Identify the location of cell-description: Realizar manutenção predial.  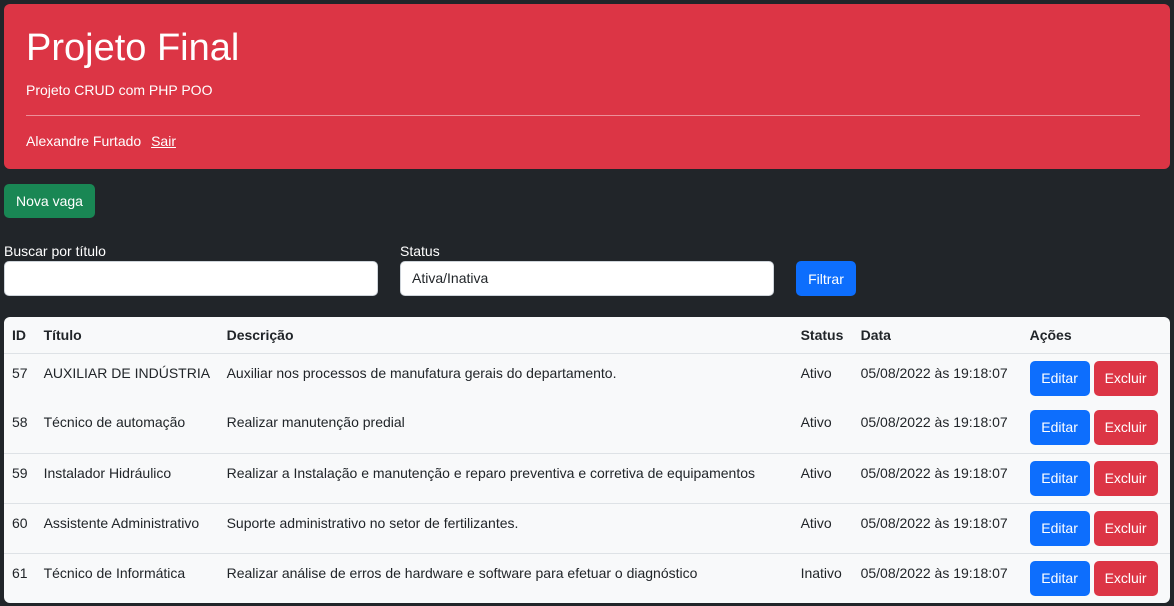
(505, 428).